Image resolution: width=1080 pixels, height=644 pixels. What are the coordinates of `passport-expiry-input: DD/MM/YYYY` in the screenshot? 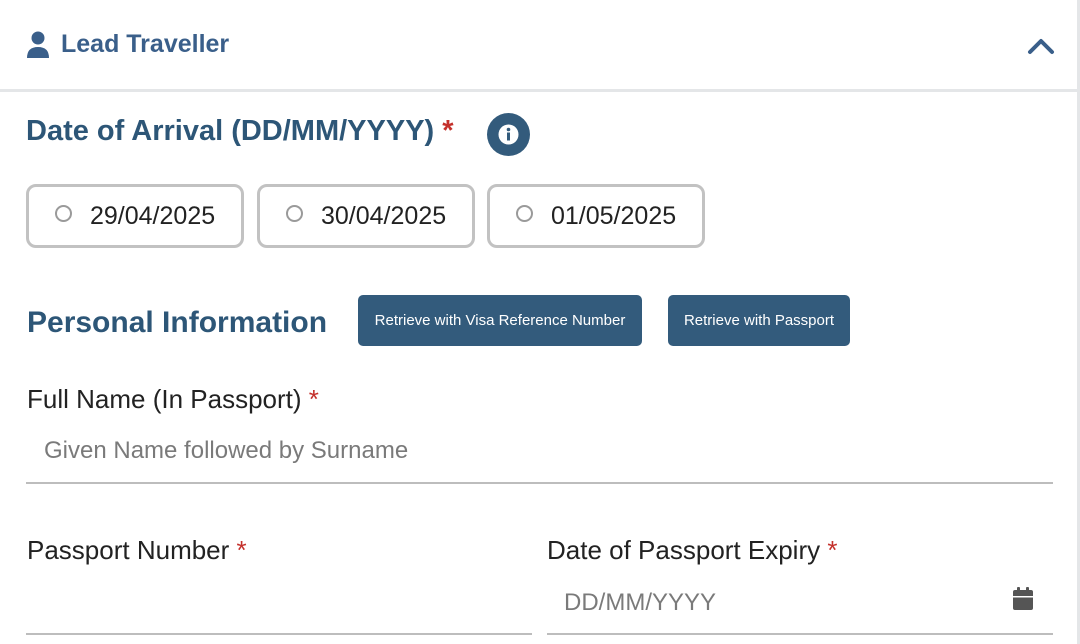 It's located at (800, 605).